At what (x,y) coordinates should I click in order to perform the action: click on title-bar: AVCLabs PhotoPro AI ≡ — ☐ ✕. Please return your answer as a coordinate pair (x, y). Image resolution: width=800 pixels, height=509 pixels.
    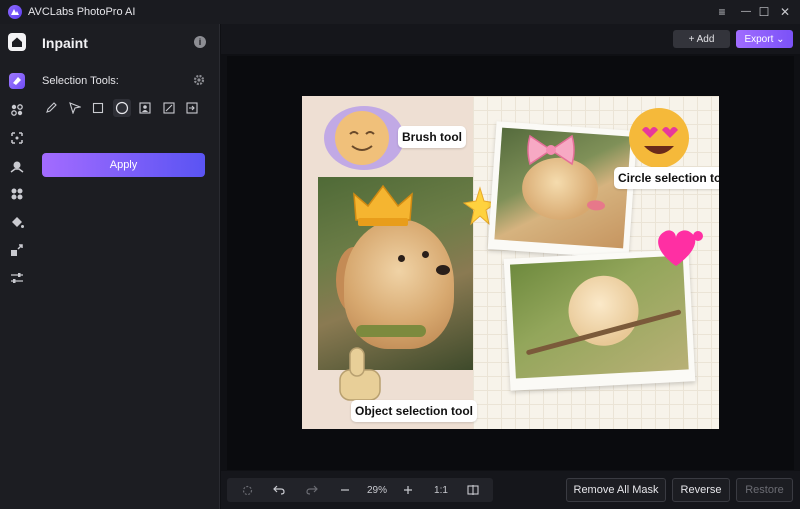
    Looking at the image, I should click on (400, 12).